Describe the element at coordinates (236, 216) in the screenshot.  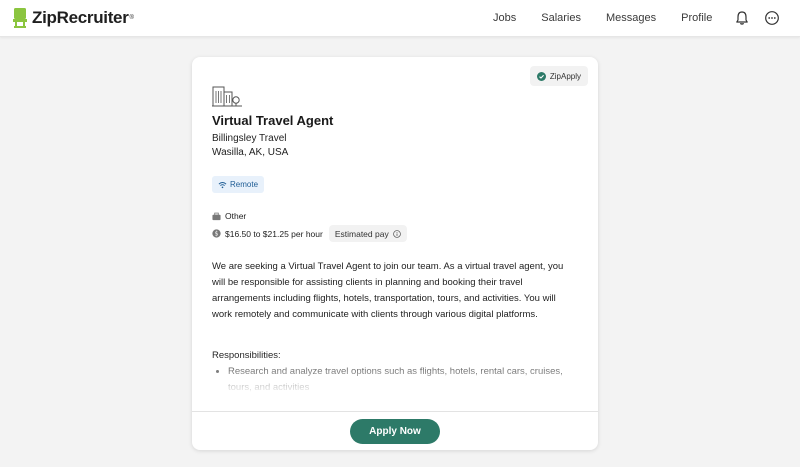
I see `job-category: Other` at that location.